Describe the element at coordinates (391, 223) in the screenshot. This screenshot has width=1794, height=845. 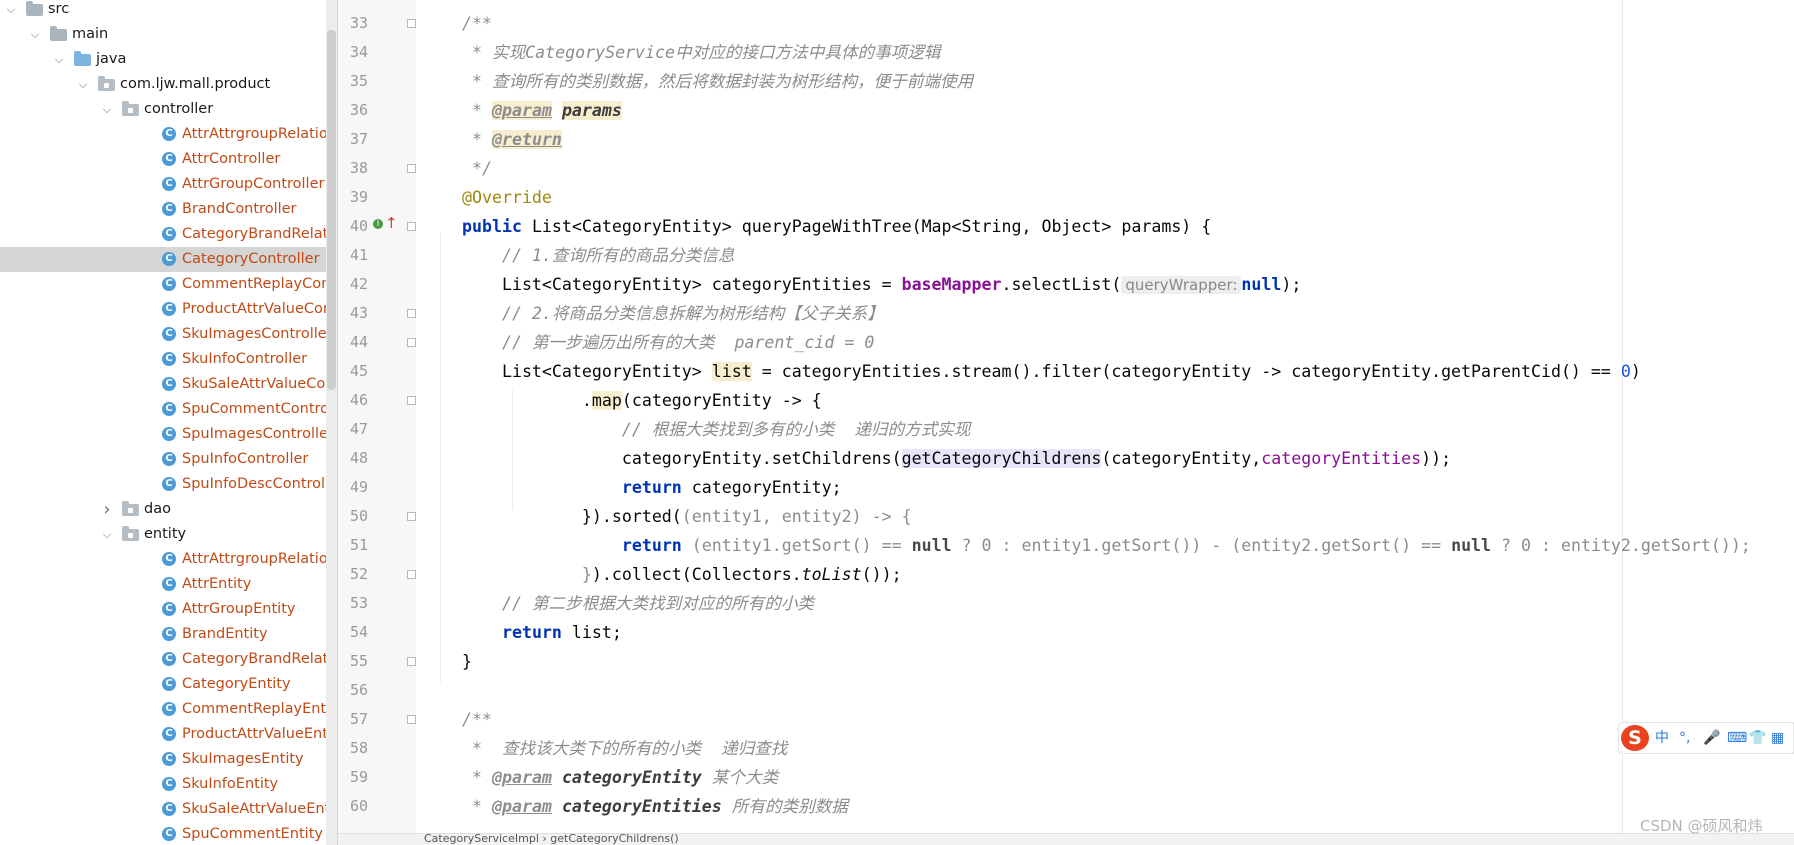
I see `go-to-interface-arrow-icon: ↑` at that location.